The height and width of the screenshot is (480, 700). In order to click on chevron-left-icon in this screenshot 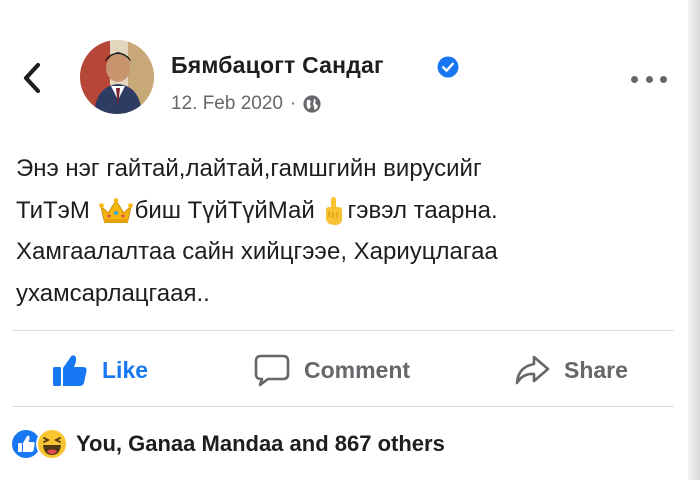, I will do `click(32, 78)`.